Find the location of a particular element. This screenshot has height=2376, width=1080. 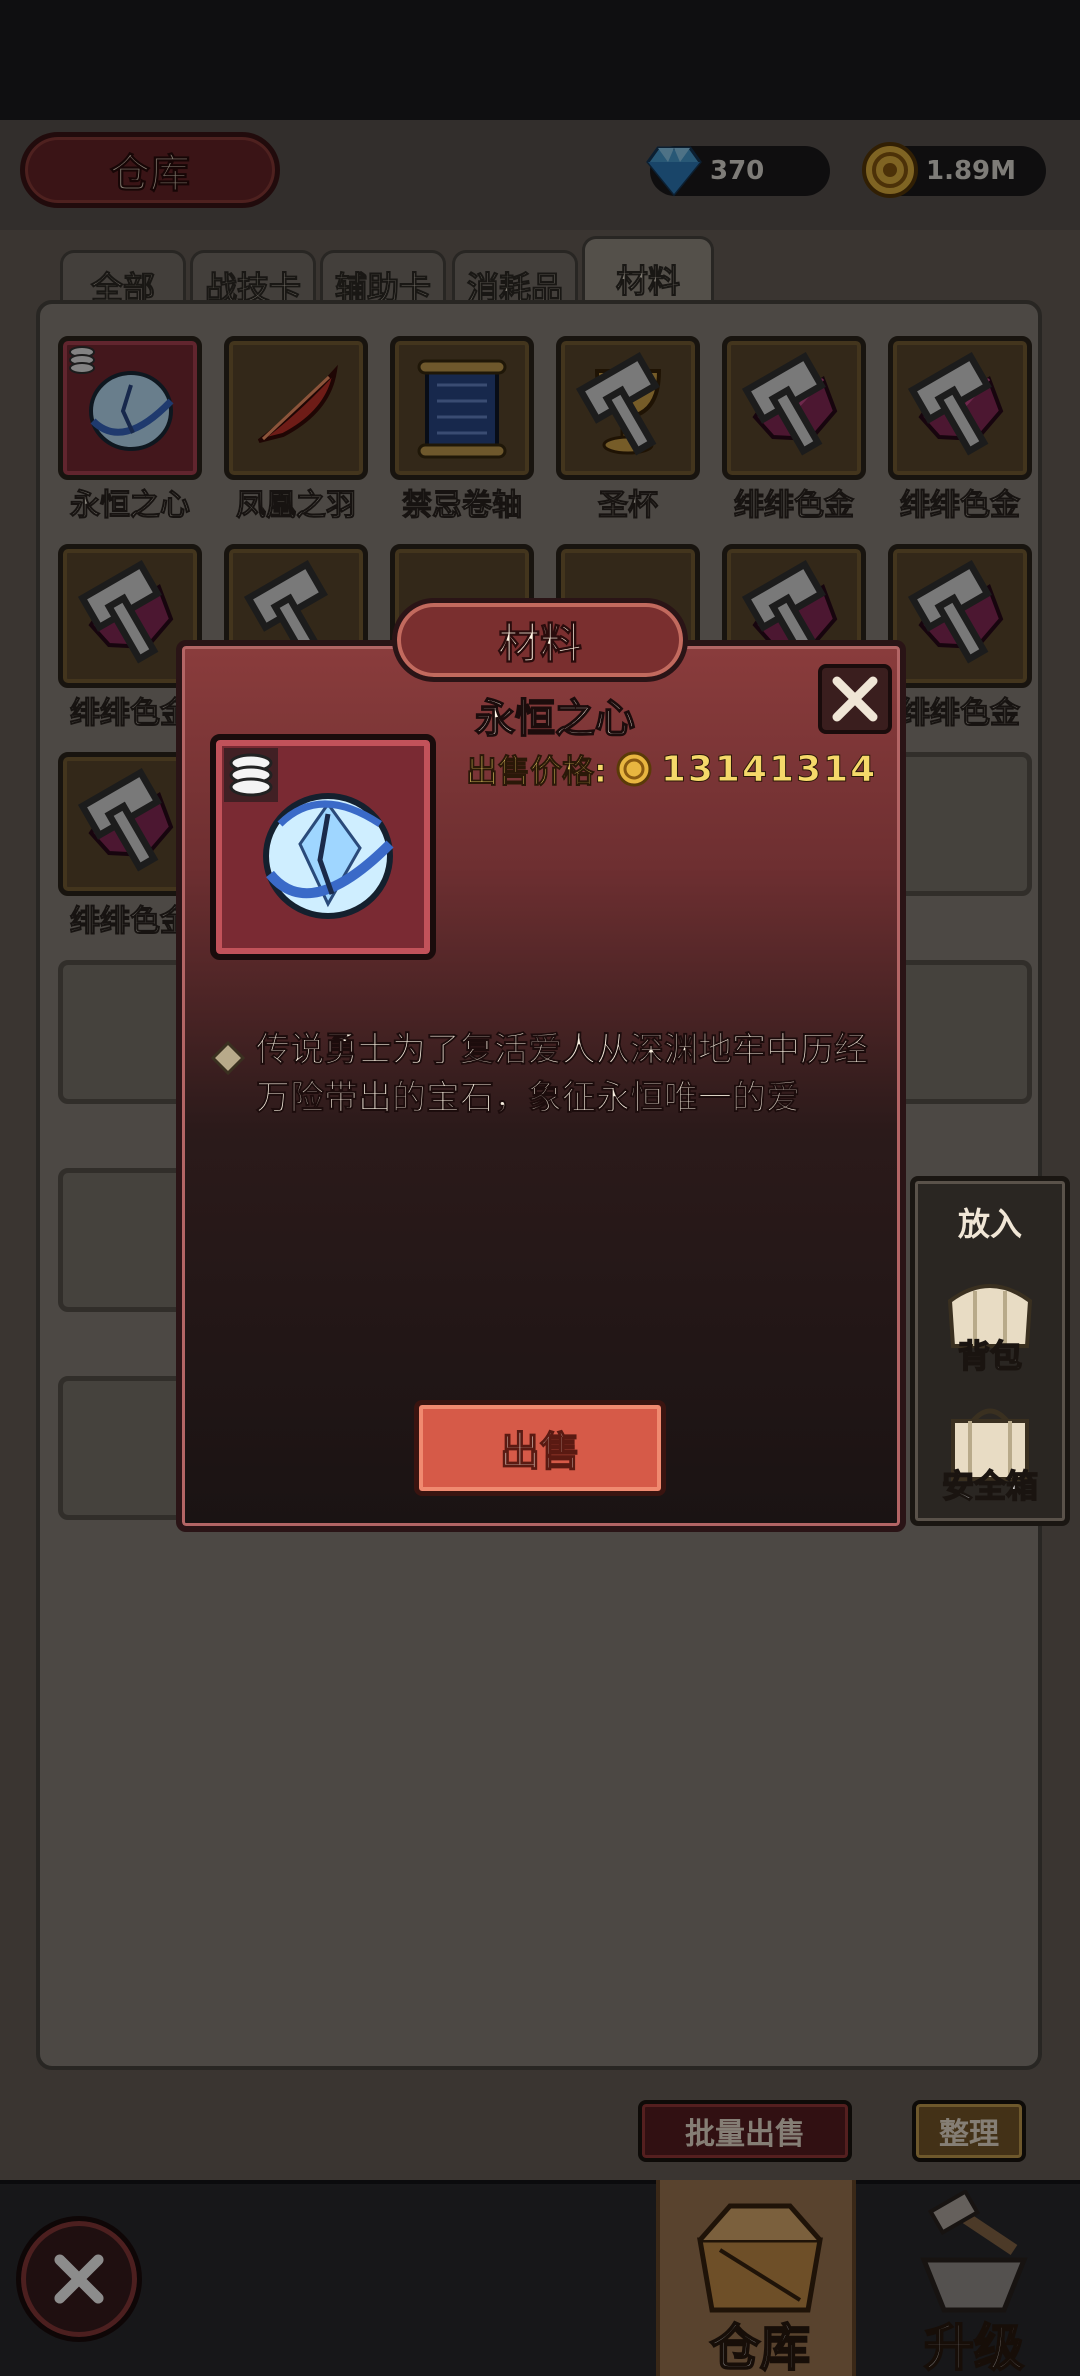

safe-box-button: 安全箱 is located at coordinates (990, 1461).